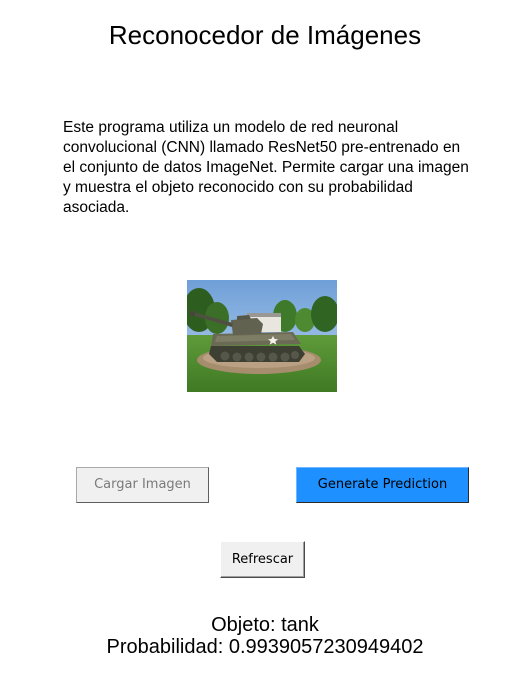  Describe the element at coordinates (265, 625) in the screenshot. I see `result-object: Objeto: tank` at that location.